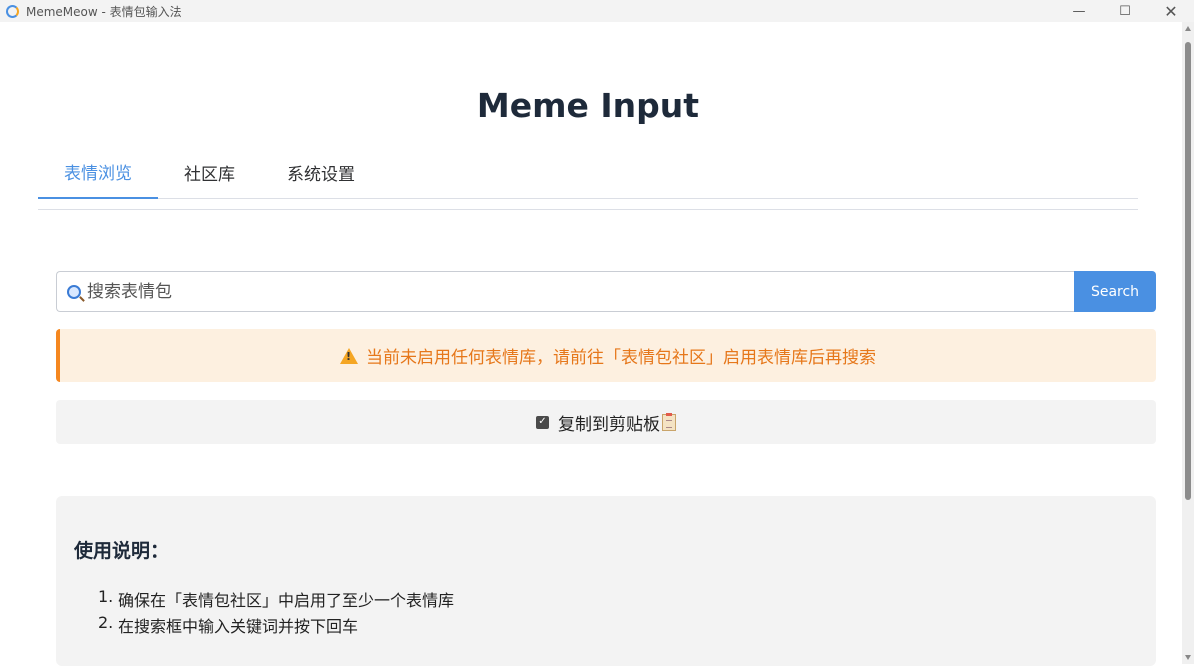 The width and height of the screenshot is (1194, 666). I want to click on help-title: 使用说明：, so click(122, 551).